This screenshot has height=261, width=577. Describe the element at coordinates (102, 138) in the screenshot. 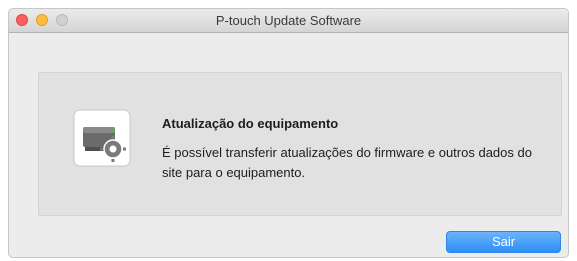

I see `device-update-icon` at that location.